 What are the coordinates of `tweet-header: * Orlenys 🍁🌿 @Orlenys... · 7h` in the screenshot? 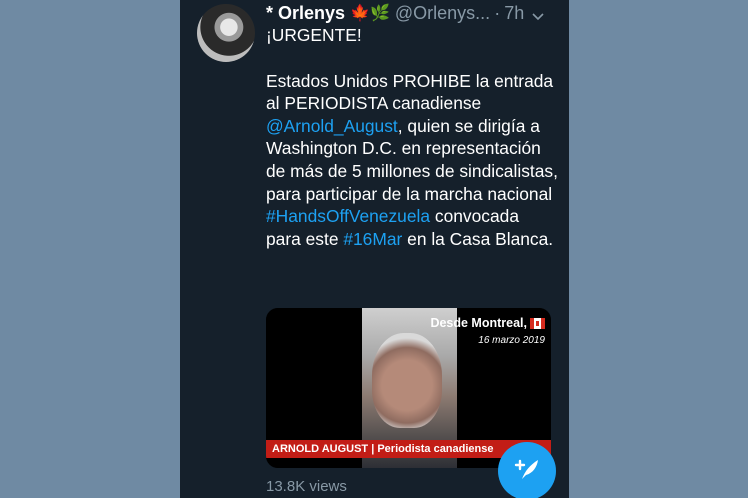 It's located at (413, 13).